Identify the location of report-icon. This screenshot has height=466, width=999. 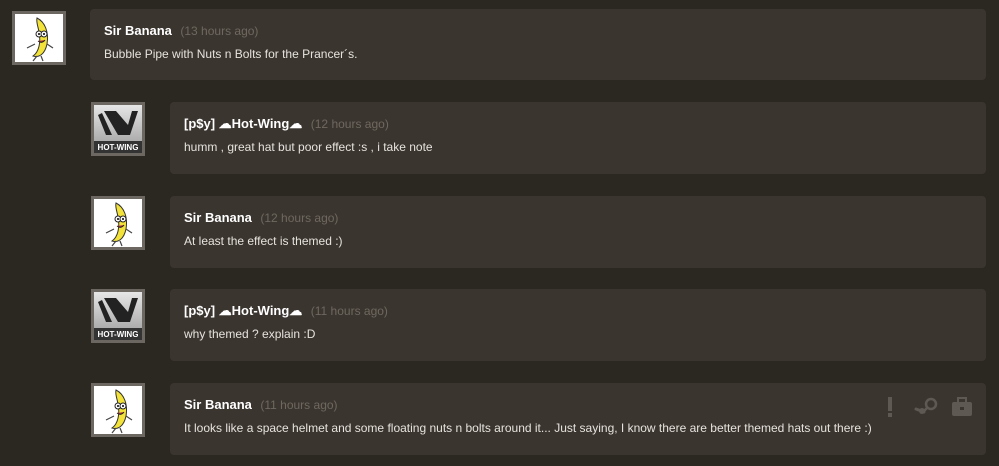
(890, 407).